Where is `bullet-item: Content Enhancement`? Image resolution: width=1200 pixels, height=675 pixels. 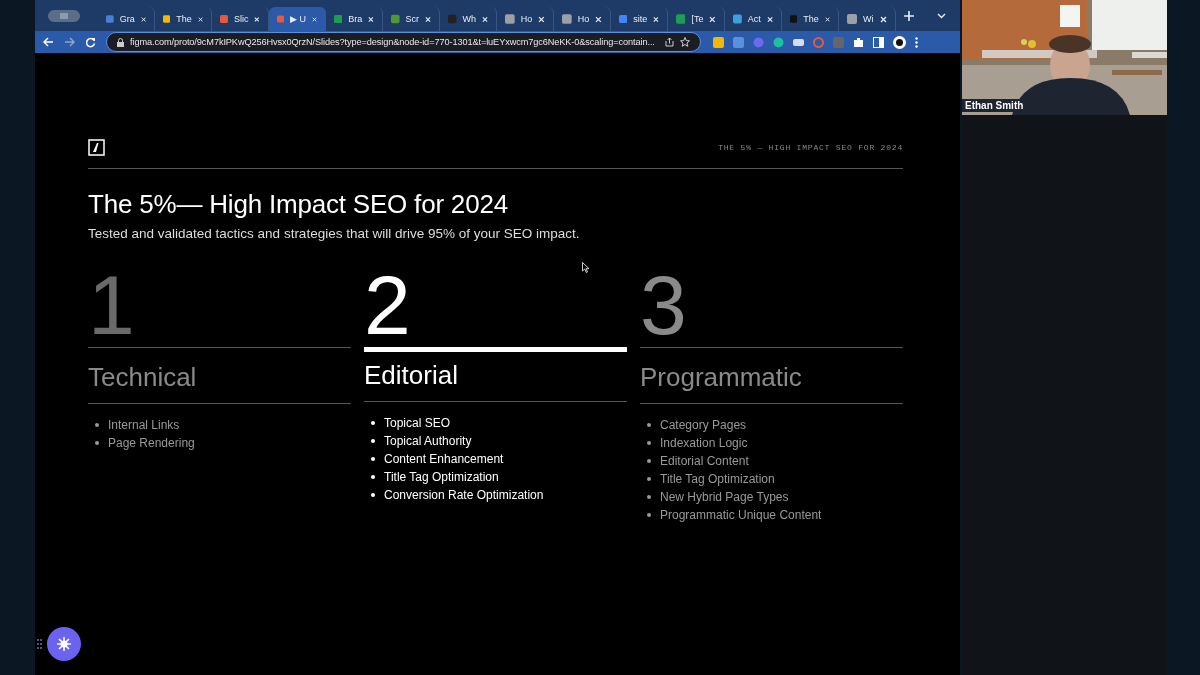 bullet-item: Content Enhancement is located at coordinates (444, 459).